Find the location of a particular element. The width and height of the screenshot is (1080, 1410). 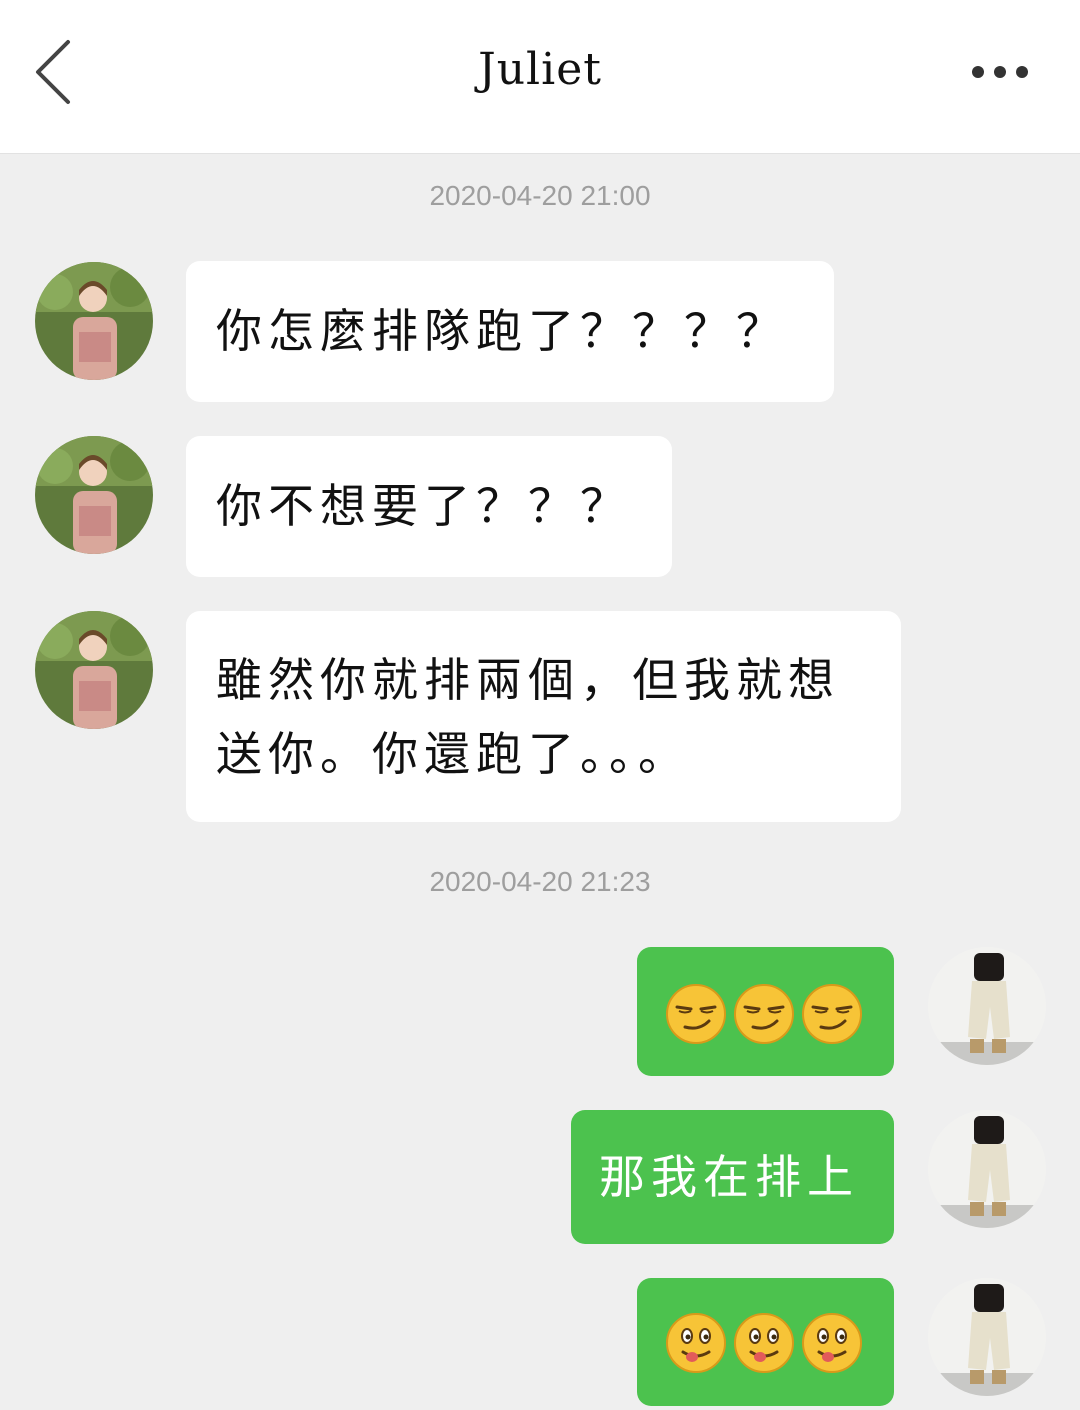

incoming-message-bubble: 你怎麼排隊跑了？？？？ is located at coordinates (510, 331).